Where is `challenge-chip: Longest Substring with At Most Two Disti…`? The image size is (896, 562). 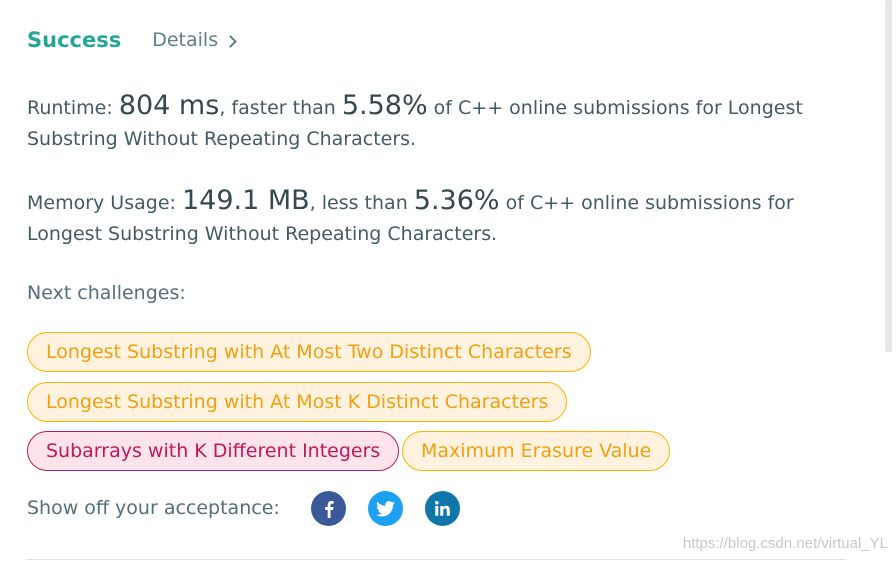
challenge-chip: Longest Substring with At Most Two Disti… is located at coordinates (309, 352).